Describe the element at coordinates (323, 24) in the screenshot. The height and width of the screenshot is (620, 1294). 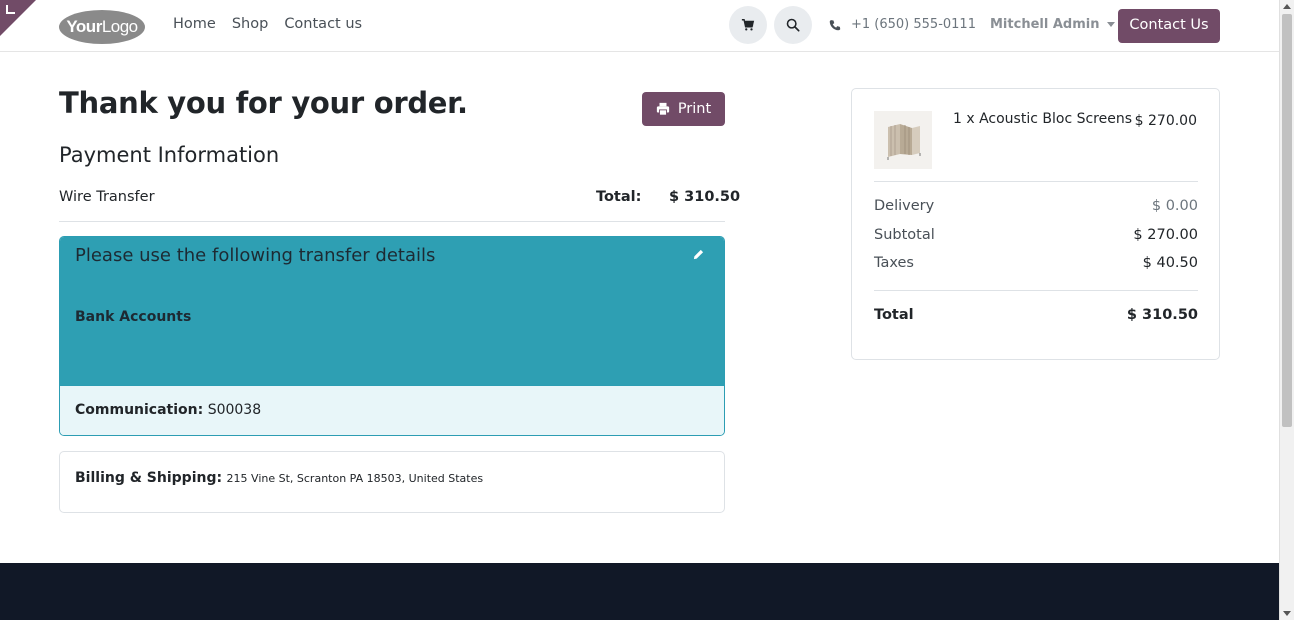
I see `nav-contact-us: Contact us` at that location.